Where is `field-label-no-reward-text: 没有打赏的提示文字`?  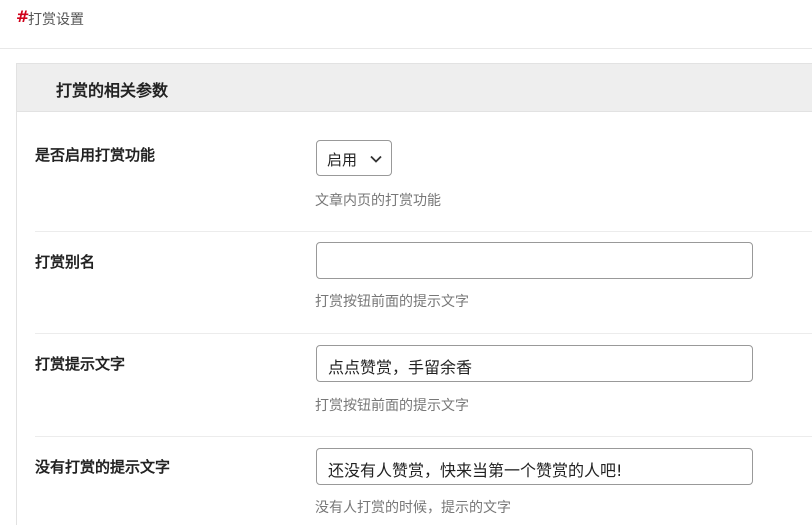 field-label-no-reward-text: 没有打赏的提示文字 is located at coordinates (103, 467).